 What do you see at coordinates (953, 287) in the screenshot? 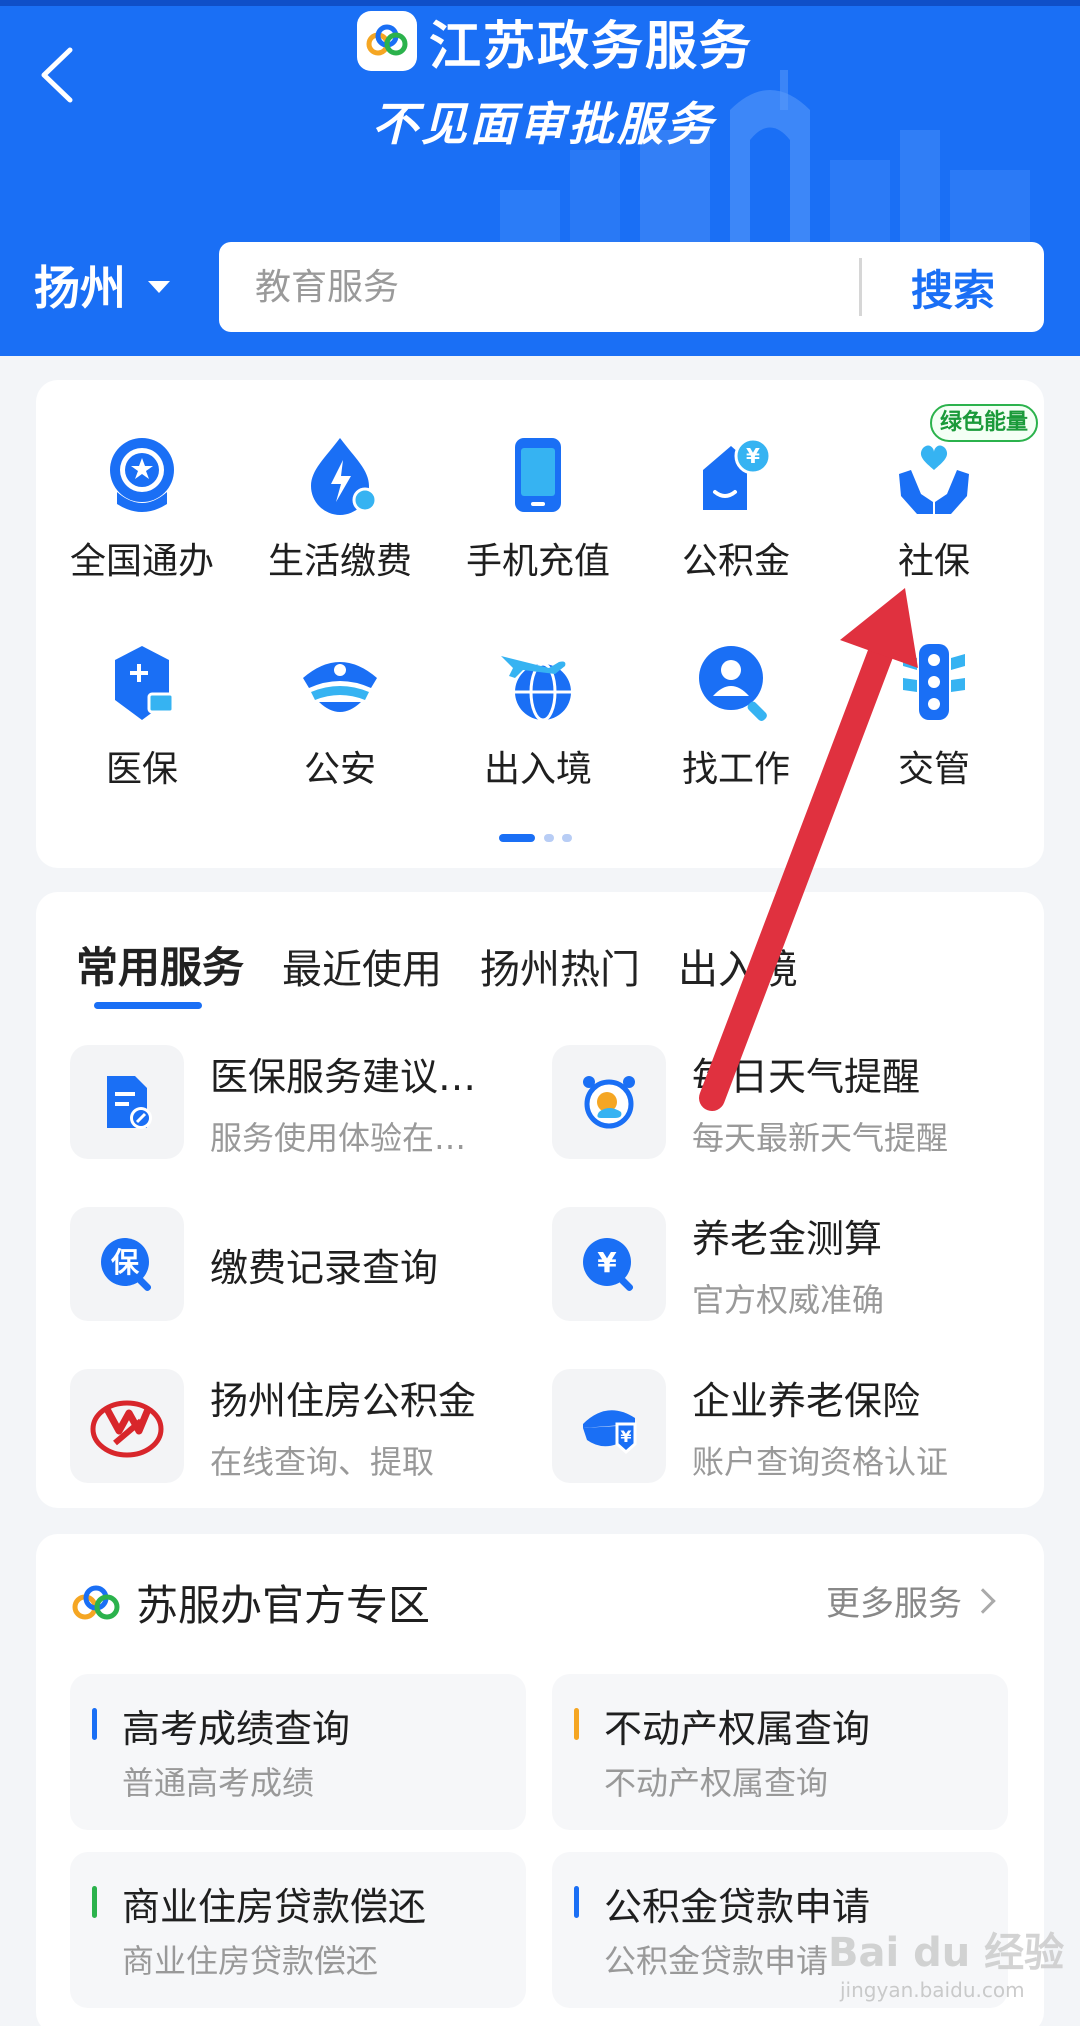
I see `search-button: 搜索` at bounding box center [953, 287].